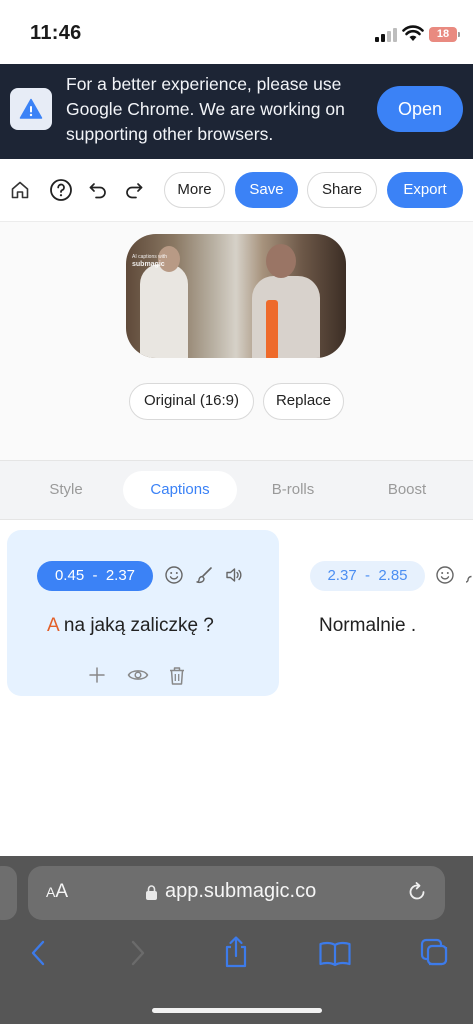 The image size is (473, 1024). Describe the element at coordinates (191, 401) in the screenshot. I see `aspect-ratio-button: Original (16:9)` at that location.